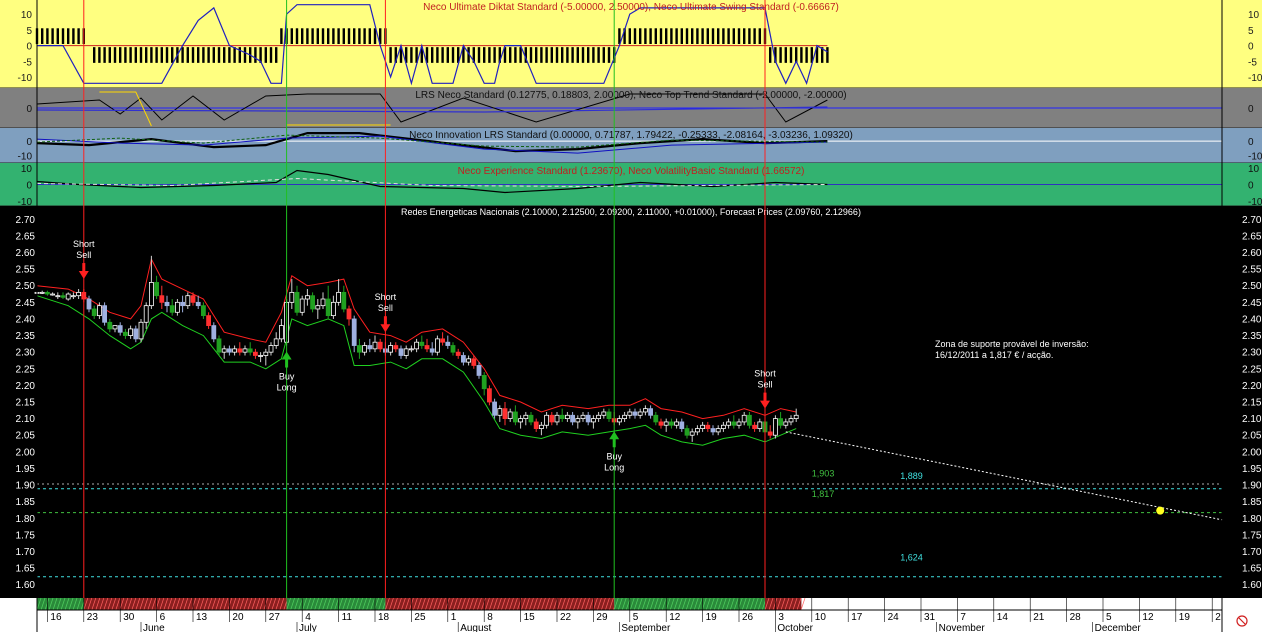  Describe the element at coordinates (614, 467) in the screenshot. I see `signal-label: Long` at that location.